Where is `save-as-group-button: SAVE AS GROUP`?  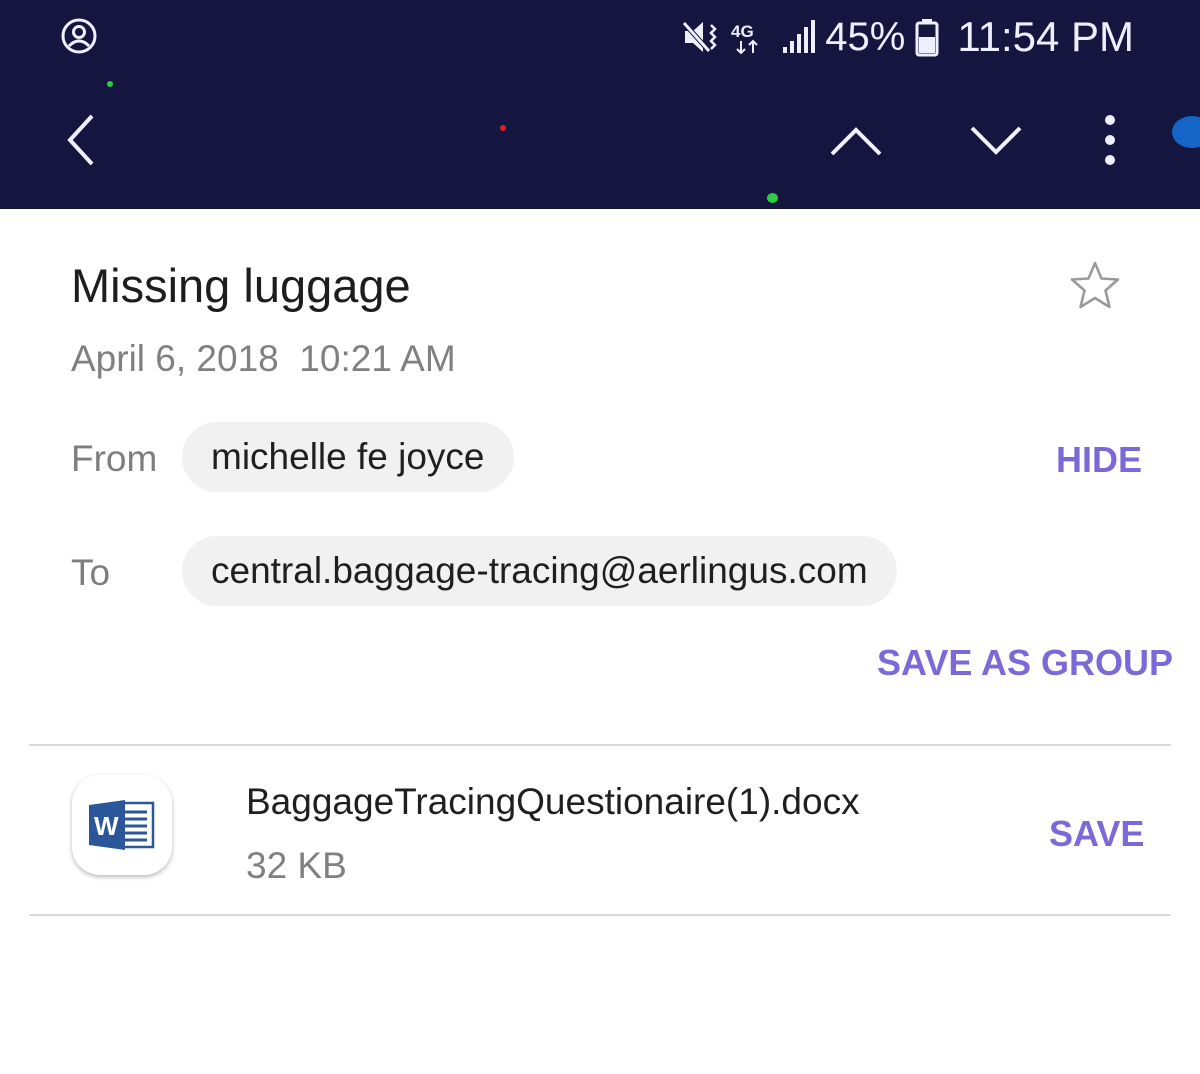
save-as-group-button: SAVE AS GROUP is located at coordinates (1025, 663).